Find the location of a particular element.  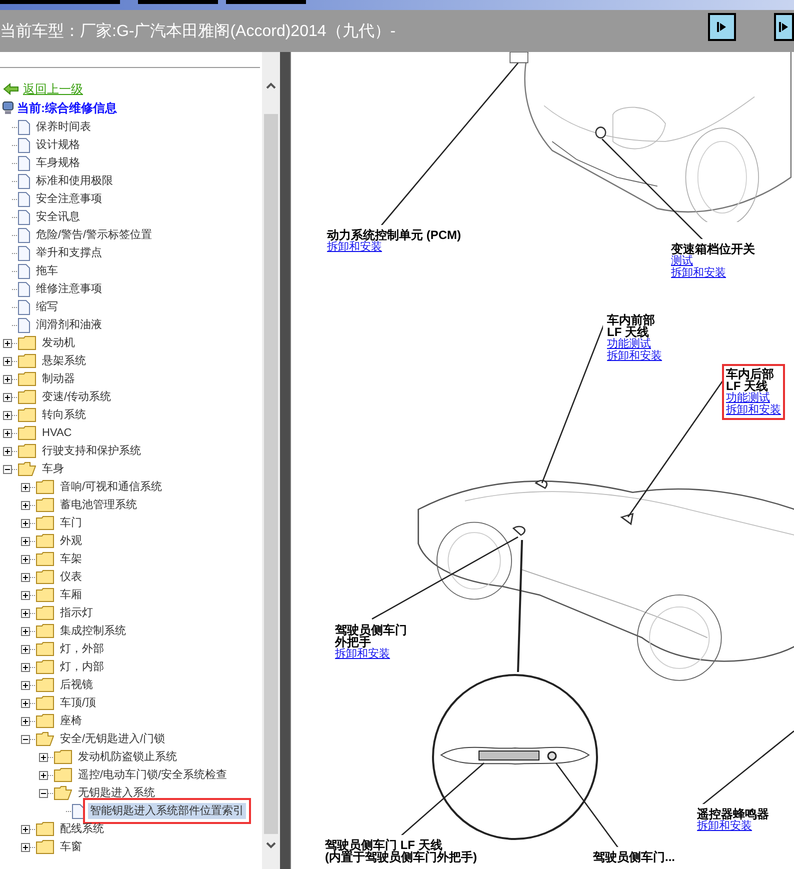

tree-item: 安全/无钥匙进入/门锁 is located at coordinates (113, 739).